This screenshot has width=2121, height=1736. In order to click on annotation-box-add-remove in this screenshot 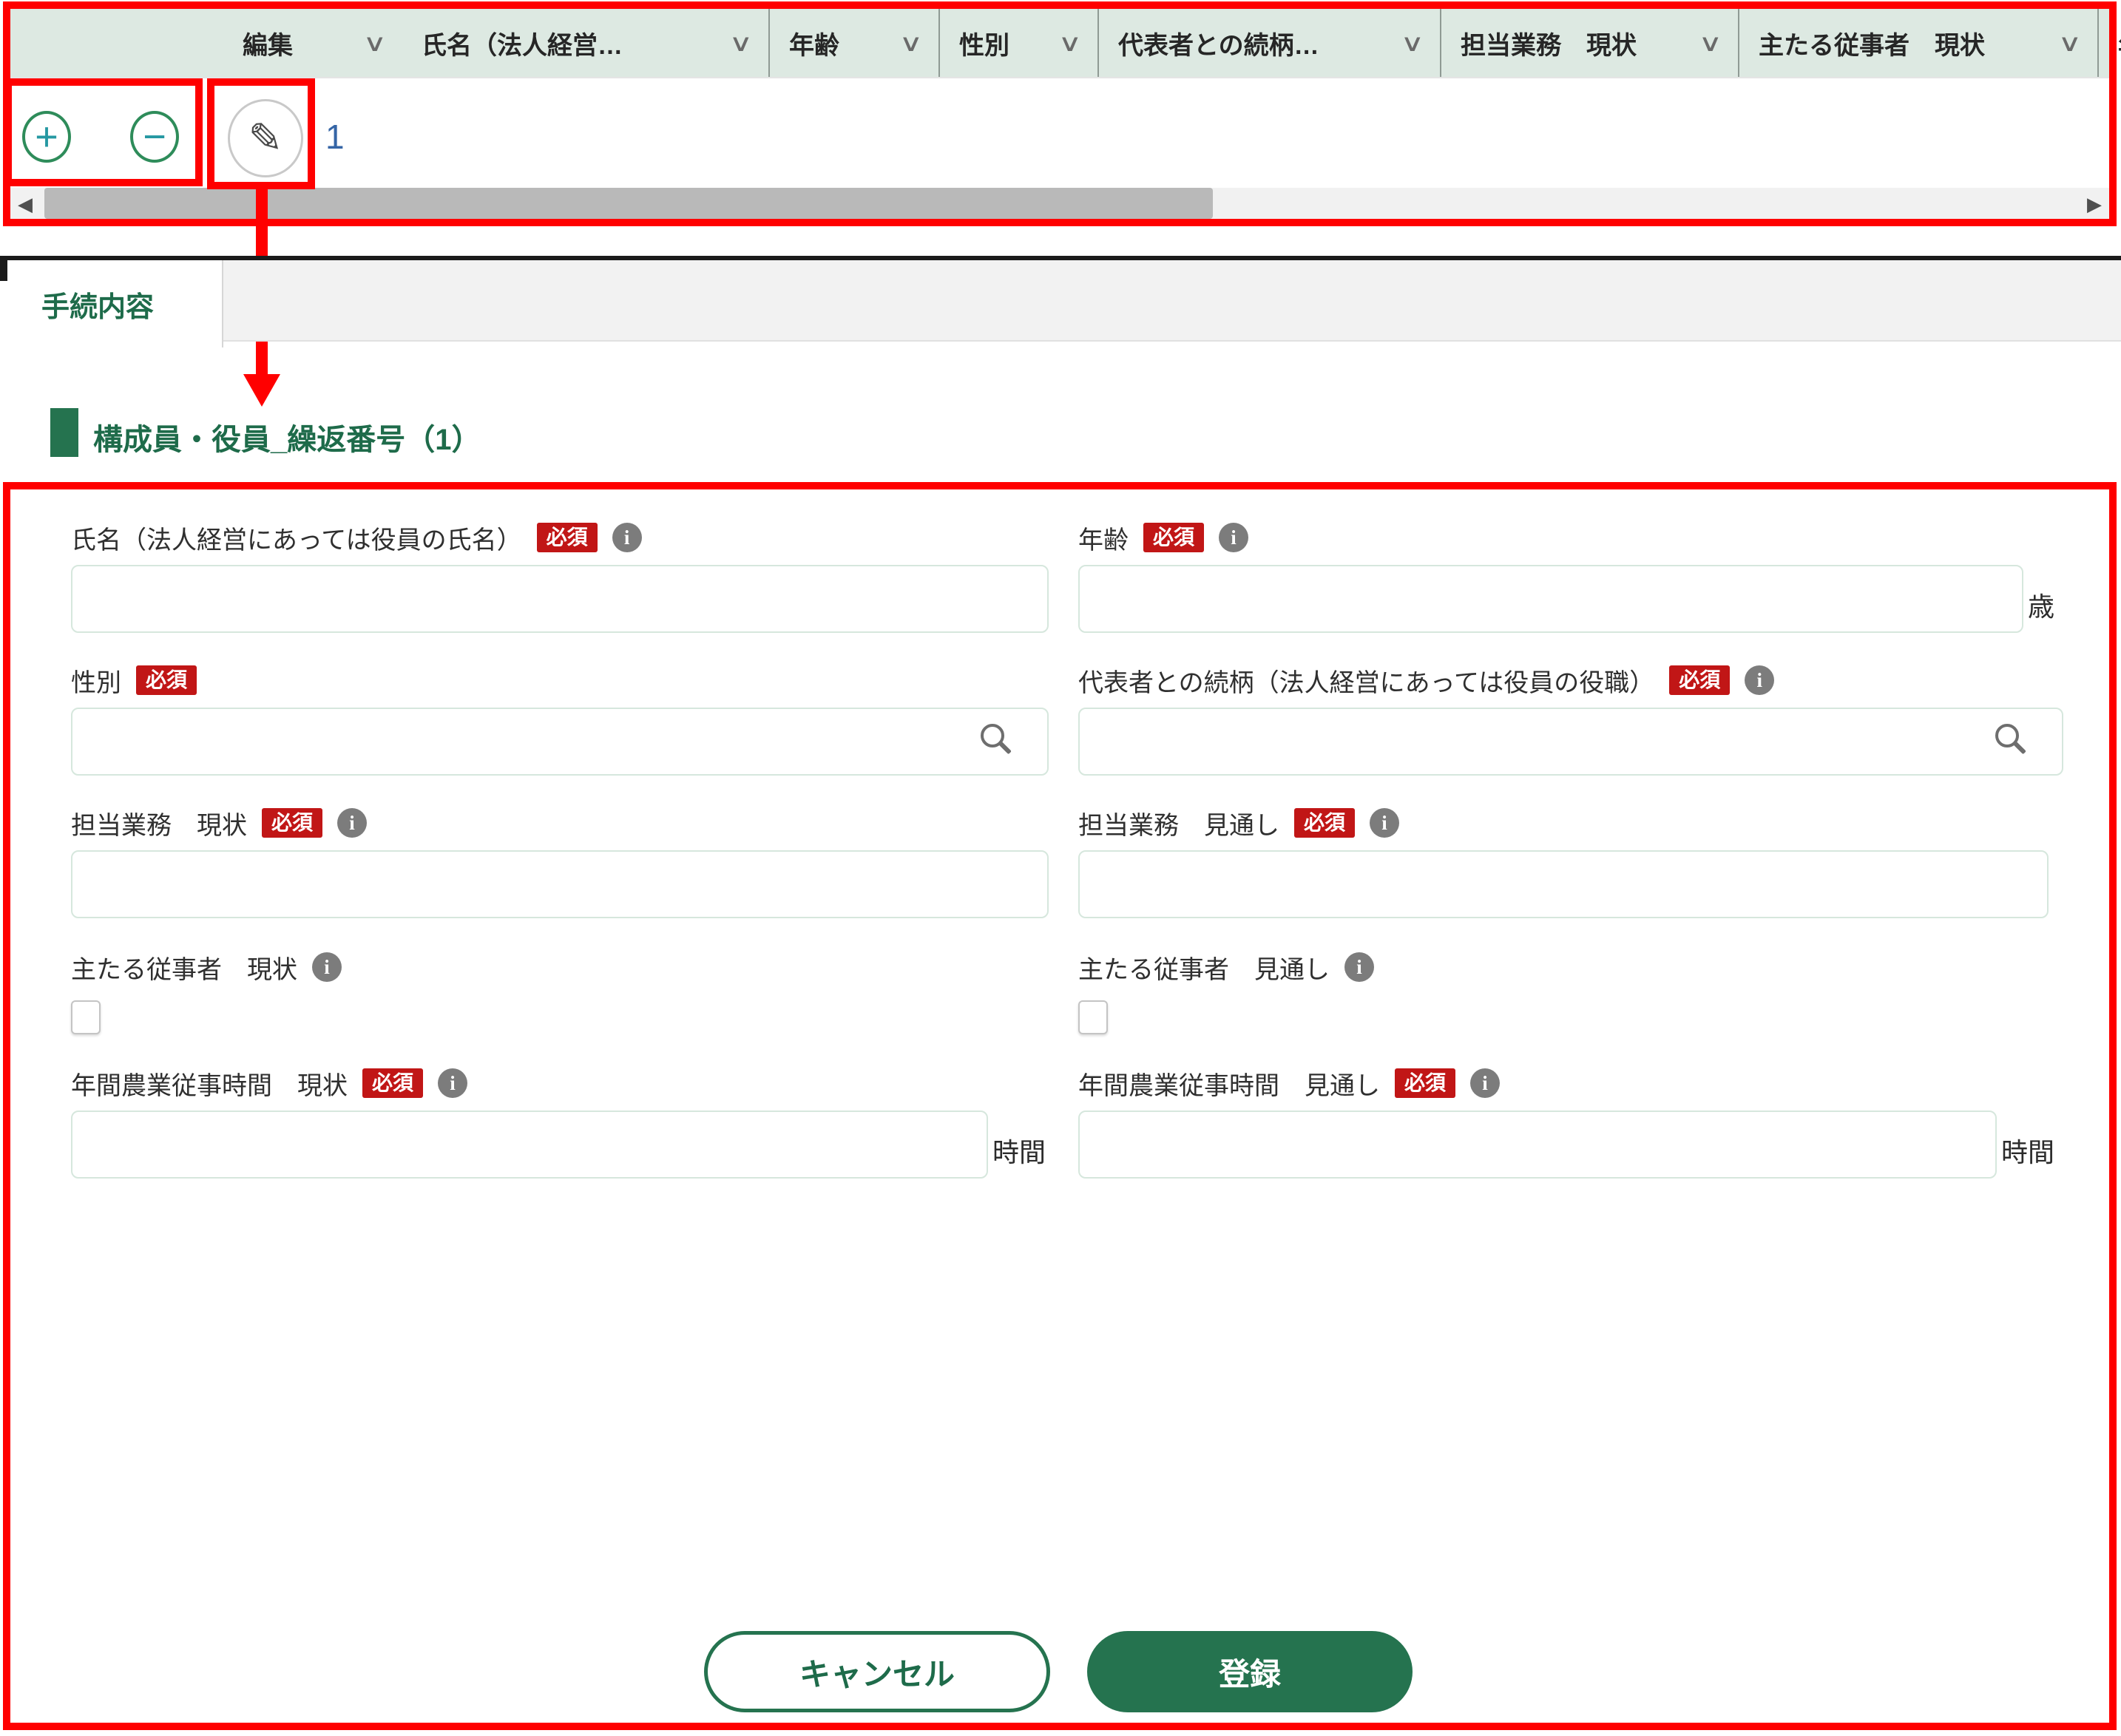, I will do `click(104, 132)`.